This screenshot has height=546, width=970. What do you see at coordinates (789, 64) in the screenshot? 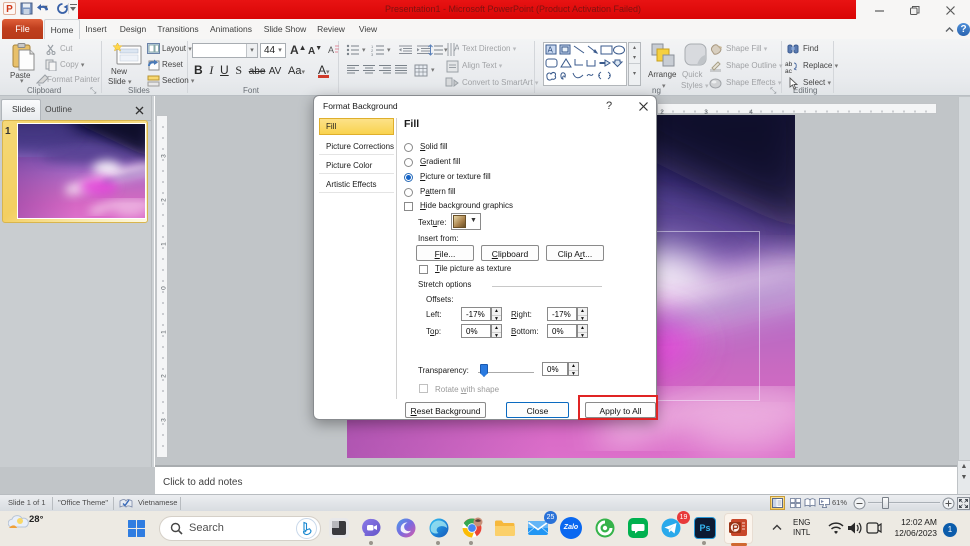
I see `svg-text: ab` at bounding box center [789, 64].